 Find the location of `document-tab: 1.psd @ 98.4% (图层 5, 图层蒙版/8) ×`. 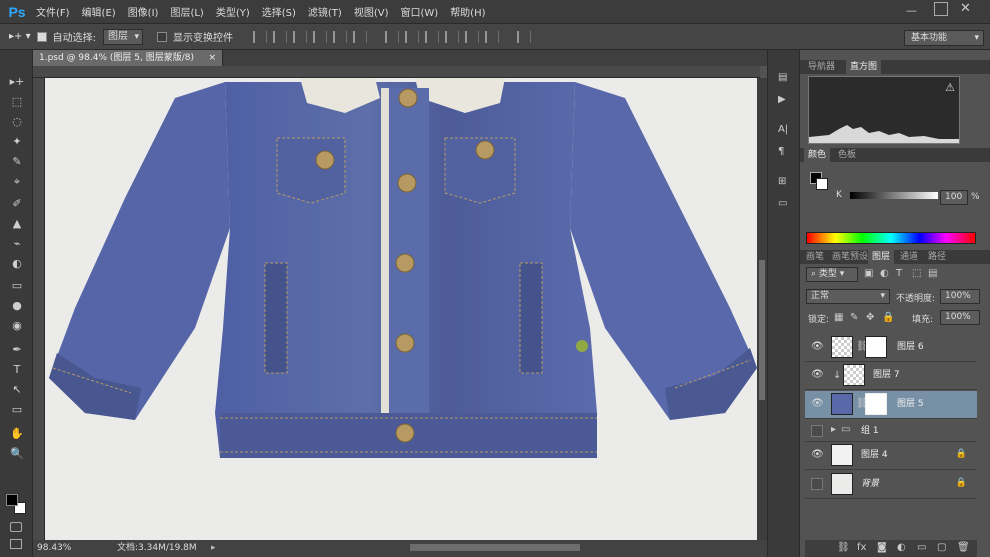

document-tab: 1.psd @ 98.4% (图层 5, 图层蒙版/8) × is located at coordinates (128, 58).